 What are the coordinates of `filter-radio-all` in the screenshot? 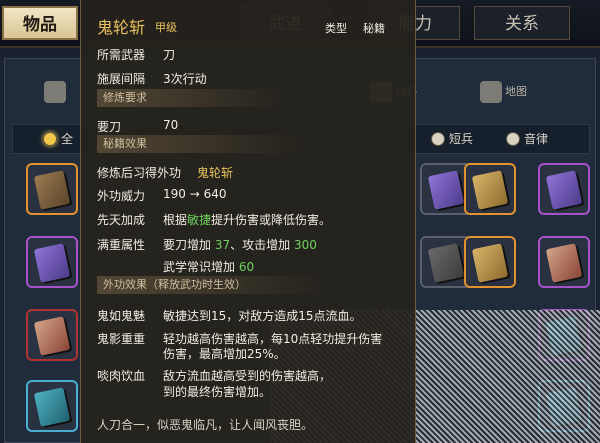 It's located at (50, 139).